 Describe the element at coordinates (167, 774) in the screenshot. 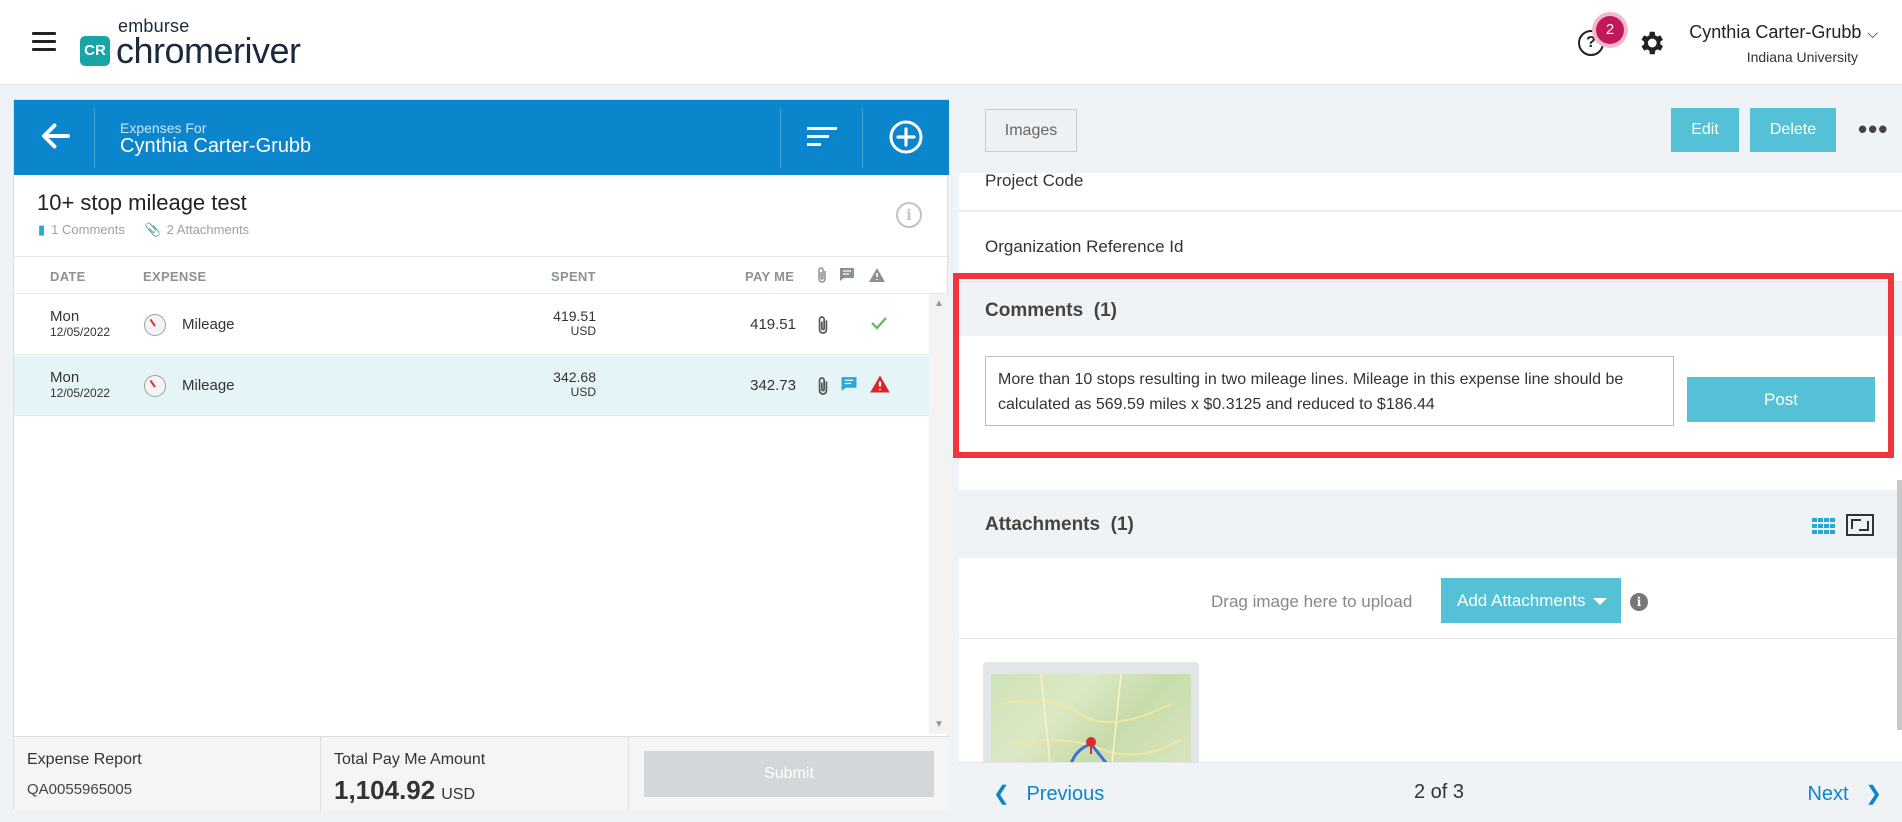

I see `report-id-cell: Expense Report QA0055965005` at that location.